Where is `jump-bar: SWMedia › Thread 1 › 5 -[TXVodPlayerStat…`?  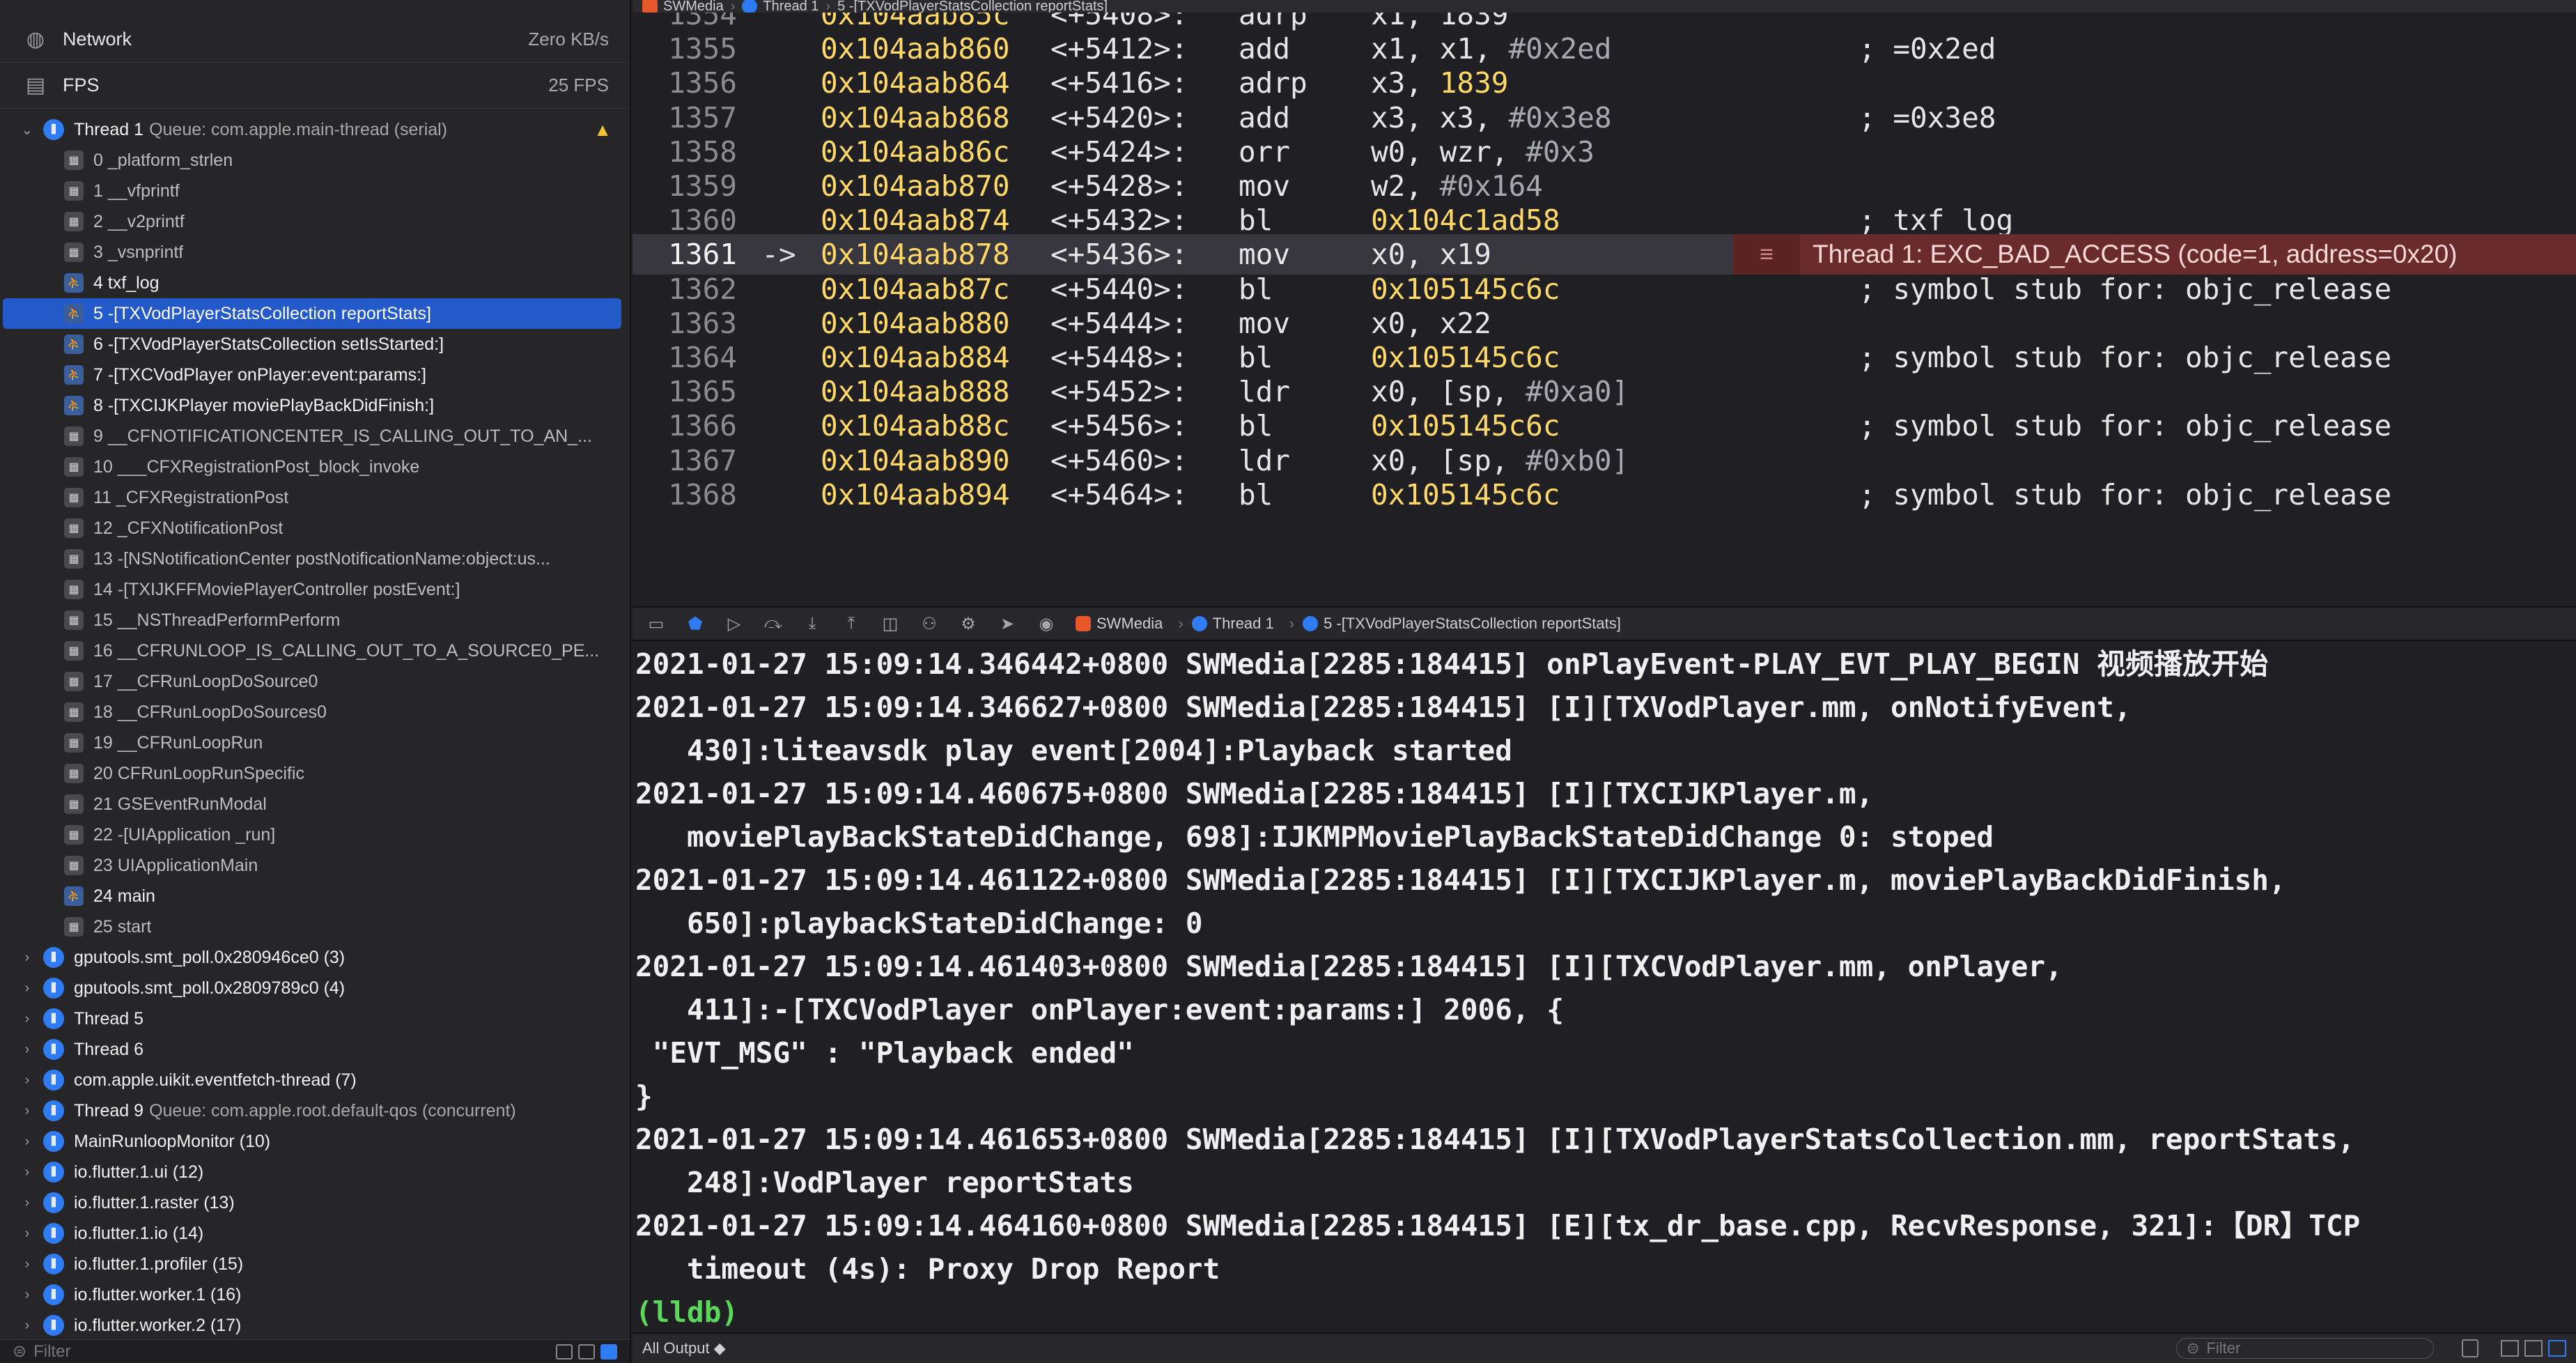
jump-bar: SWMedia › Thread 1 › 5 -[TXVodPlayerStat… is located at coordinates (1604, 7).